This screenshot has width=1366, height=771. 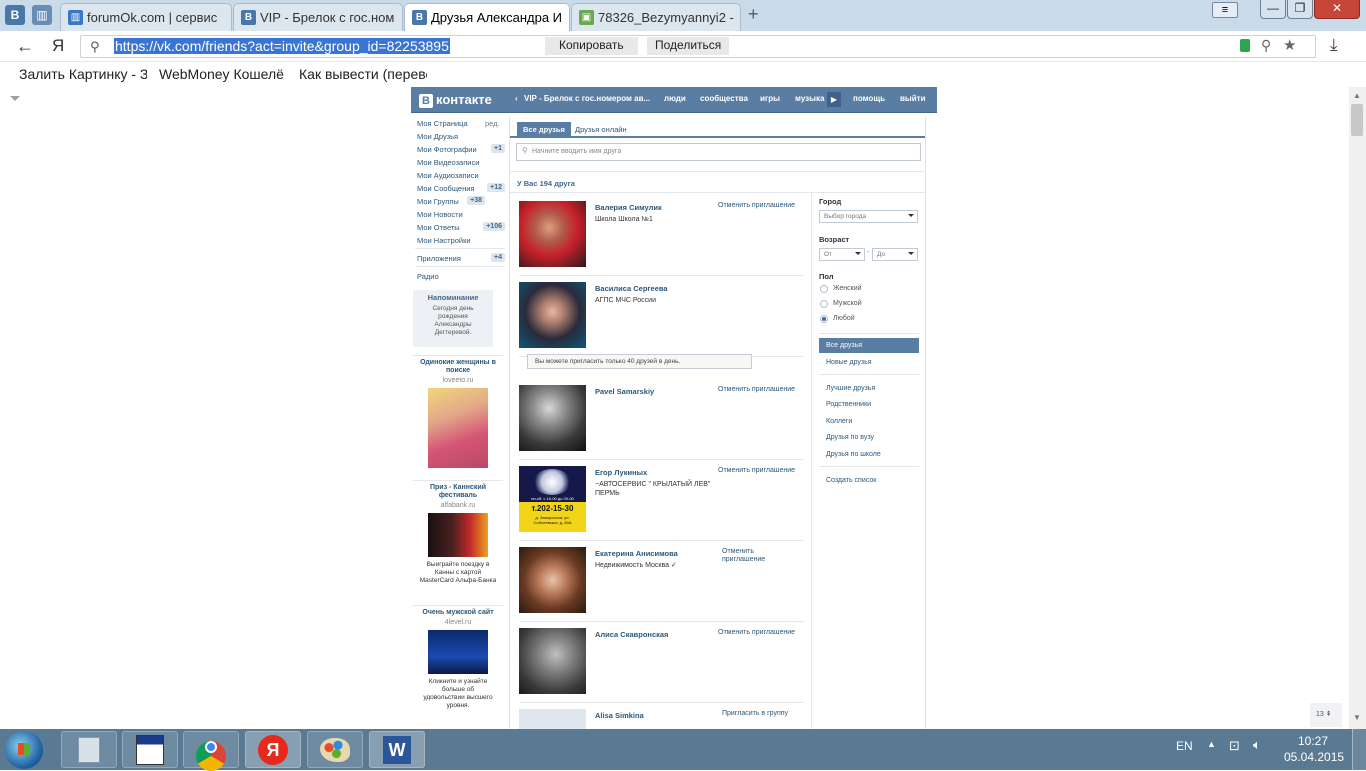 I want to click on tab-image: ▣ 78326_Bezymyannyi2 -, so click(x=656, y=17).